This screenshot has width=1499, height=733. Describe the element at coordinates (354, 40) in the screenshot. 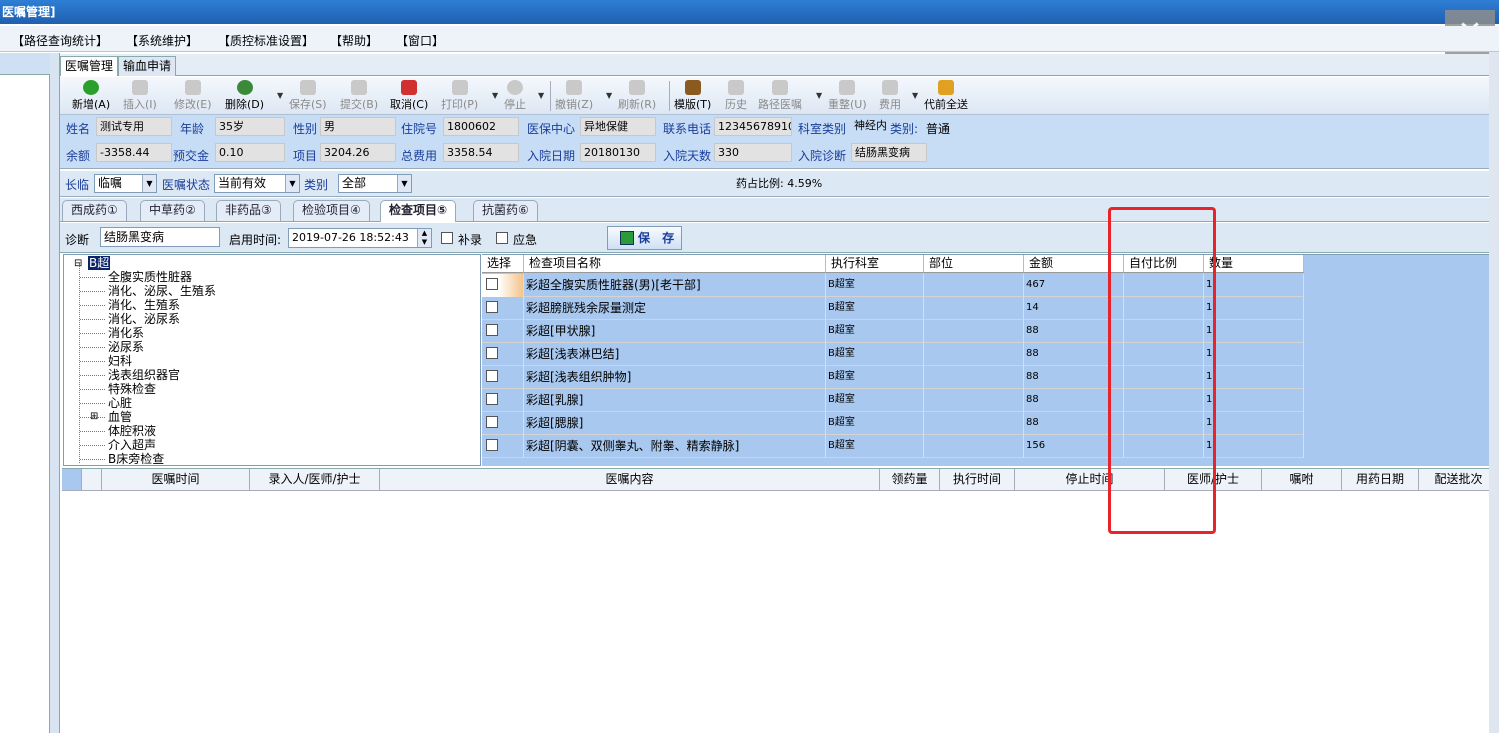

I see `menu-help: 【帮助】` at that location.